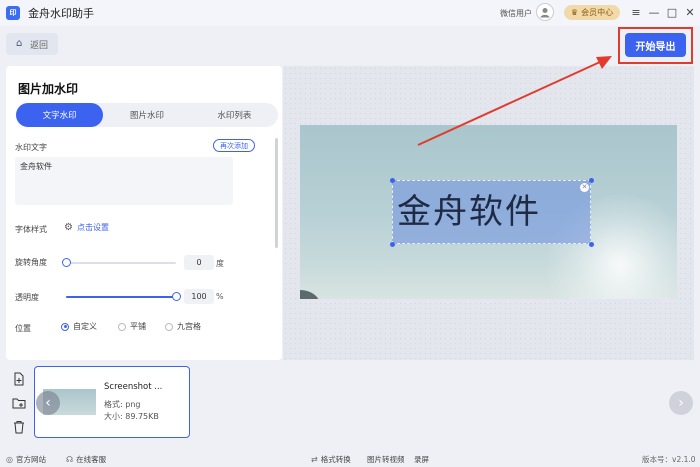 The height and width of the screenshot is (467, 700). Describe the element at coordinates (124, 181) in the screenshot. I see `watermark-text-input: 金舟软件` at that location.